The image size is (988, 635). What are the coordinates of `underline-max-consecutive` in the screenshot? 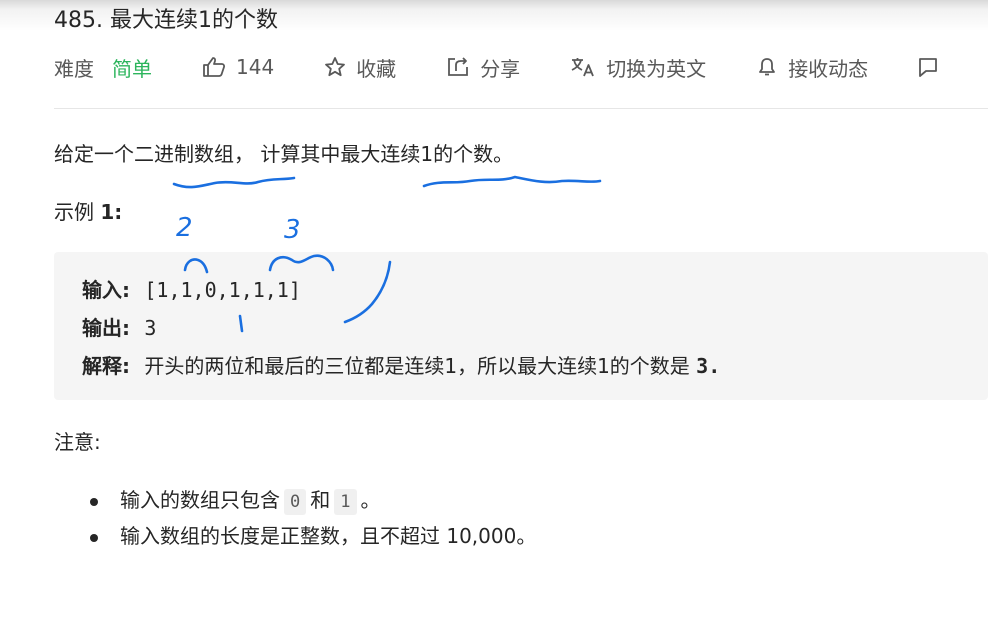 It's located at (512, 181).